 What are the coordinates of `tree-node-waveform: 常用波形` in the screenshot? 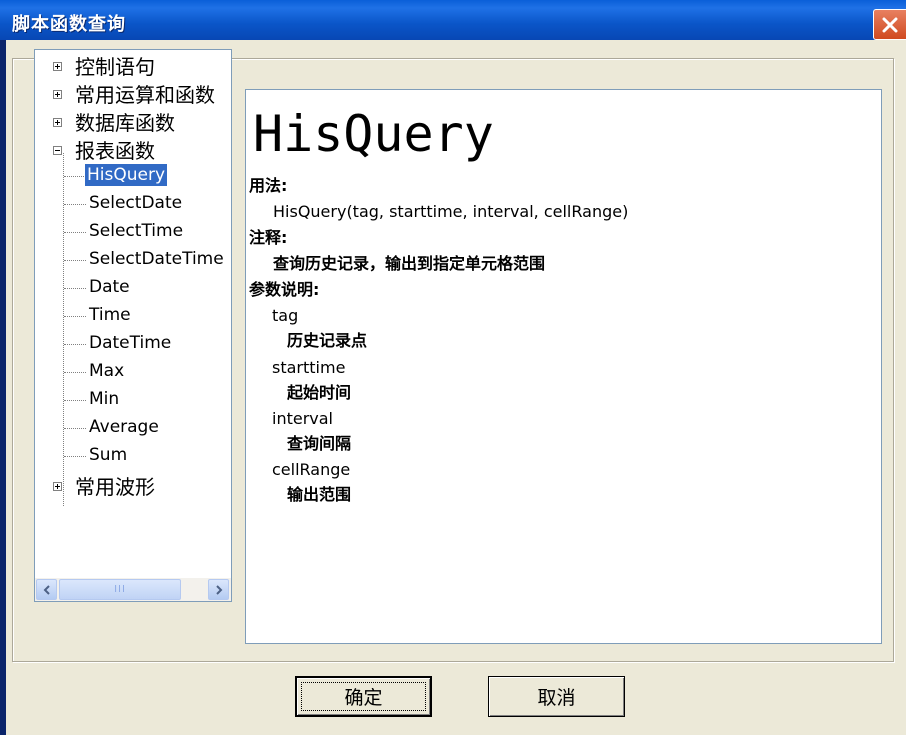 It's located at (133, 486).